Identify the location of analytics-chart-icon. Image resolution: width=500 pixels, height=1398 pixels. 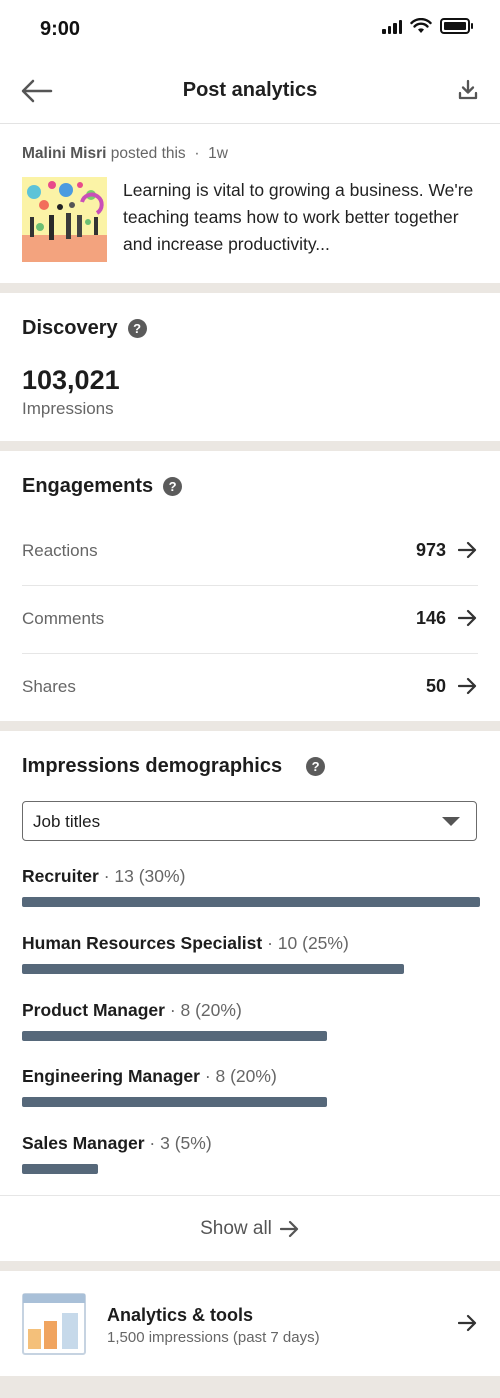
(54, 1324).